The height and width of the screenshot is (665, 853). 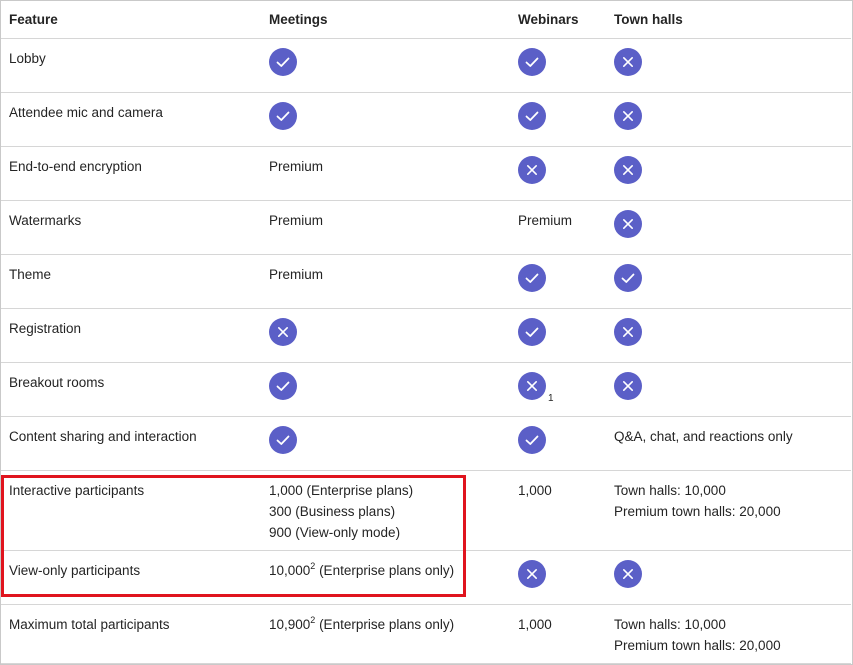 I want to click on webinars-cell: Premium, so click(x=558, y=227).